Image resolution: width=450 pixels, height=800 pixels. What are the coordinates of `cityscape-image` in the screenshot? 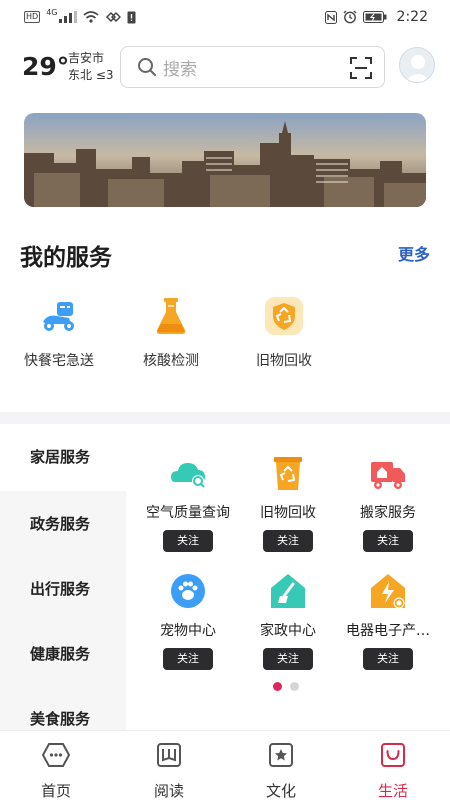 It's located at (225, 160).